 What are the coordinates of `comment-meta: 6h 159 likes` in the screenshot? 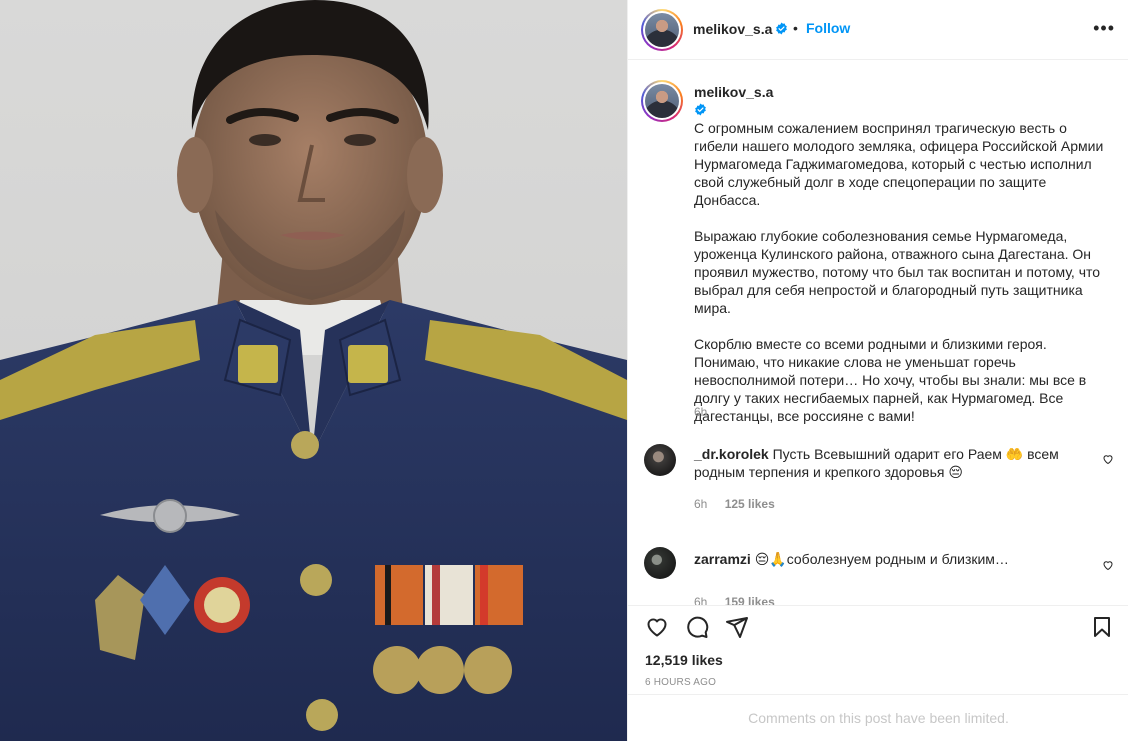 It's located at (741, 600).